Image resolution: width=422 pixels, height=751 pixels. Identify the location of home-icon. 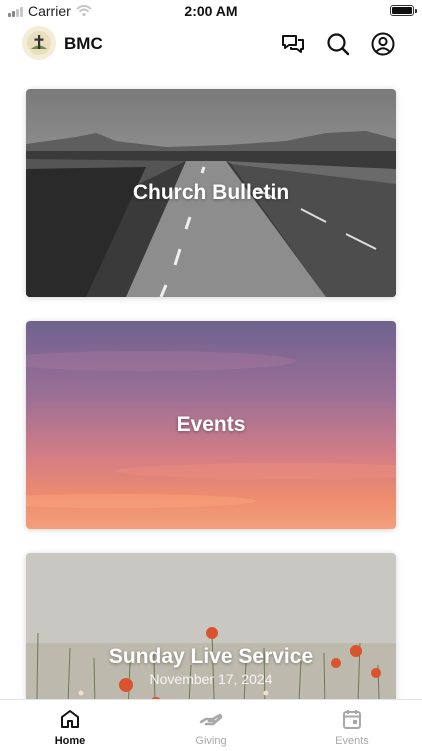
(70, 719).